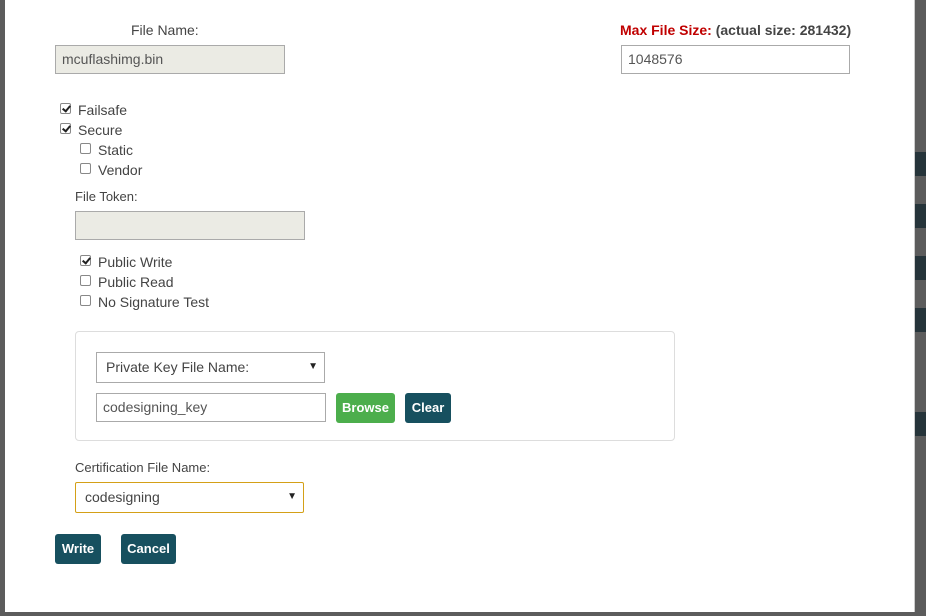 The width and height of the screenshot is (926, 616). Describe the element at coordinates (154, 302) in the screenshot. I see `no-signature-test-label: No Signature Test` at that location.